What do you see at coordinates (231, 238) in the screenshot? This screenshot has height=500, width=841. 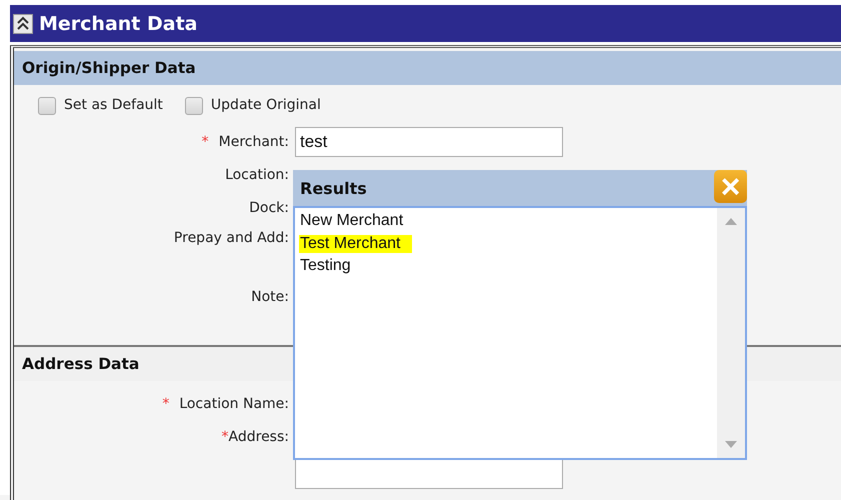 I see `field-label: Prepay and Add:` at bounding box center [231, 238].